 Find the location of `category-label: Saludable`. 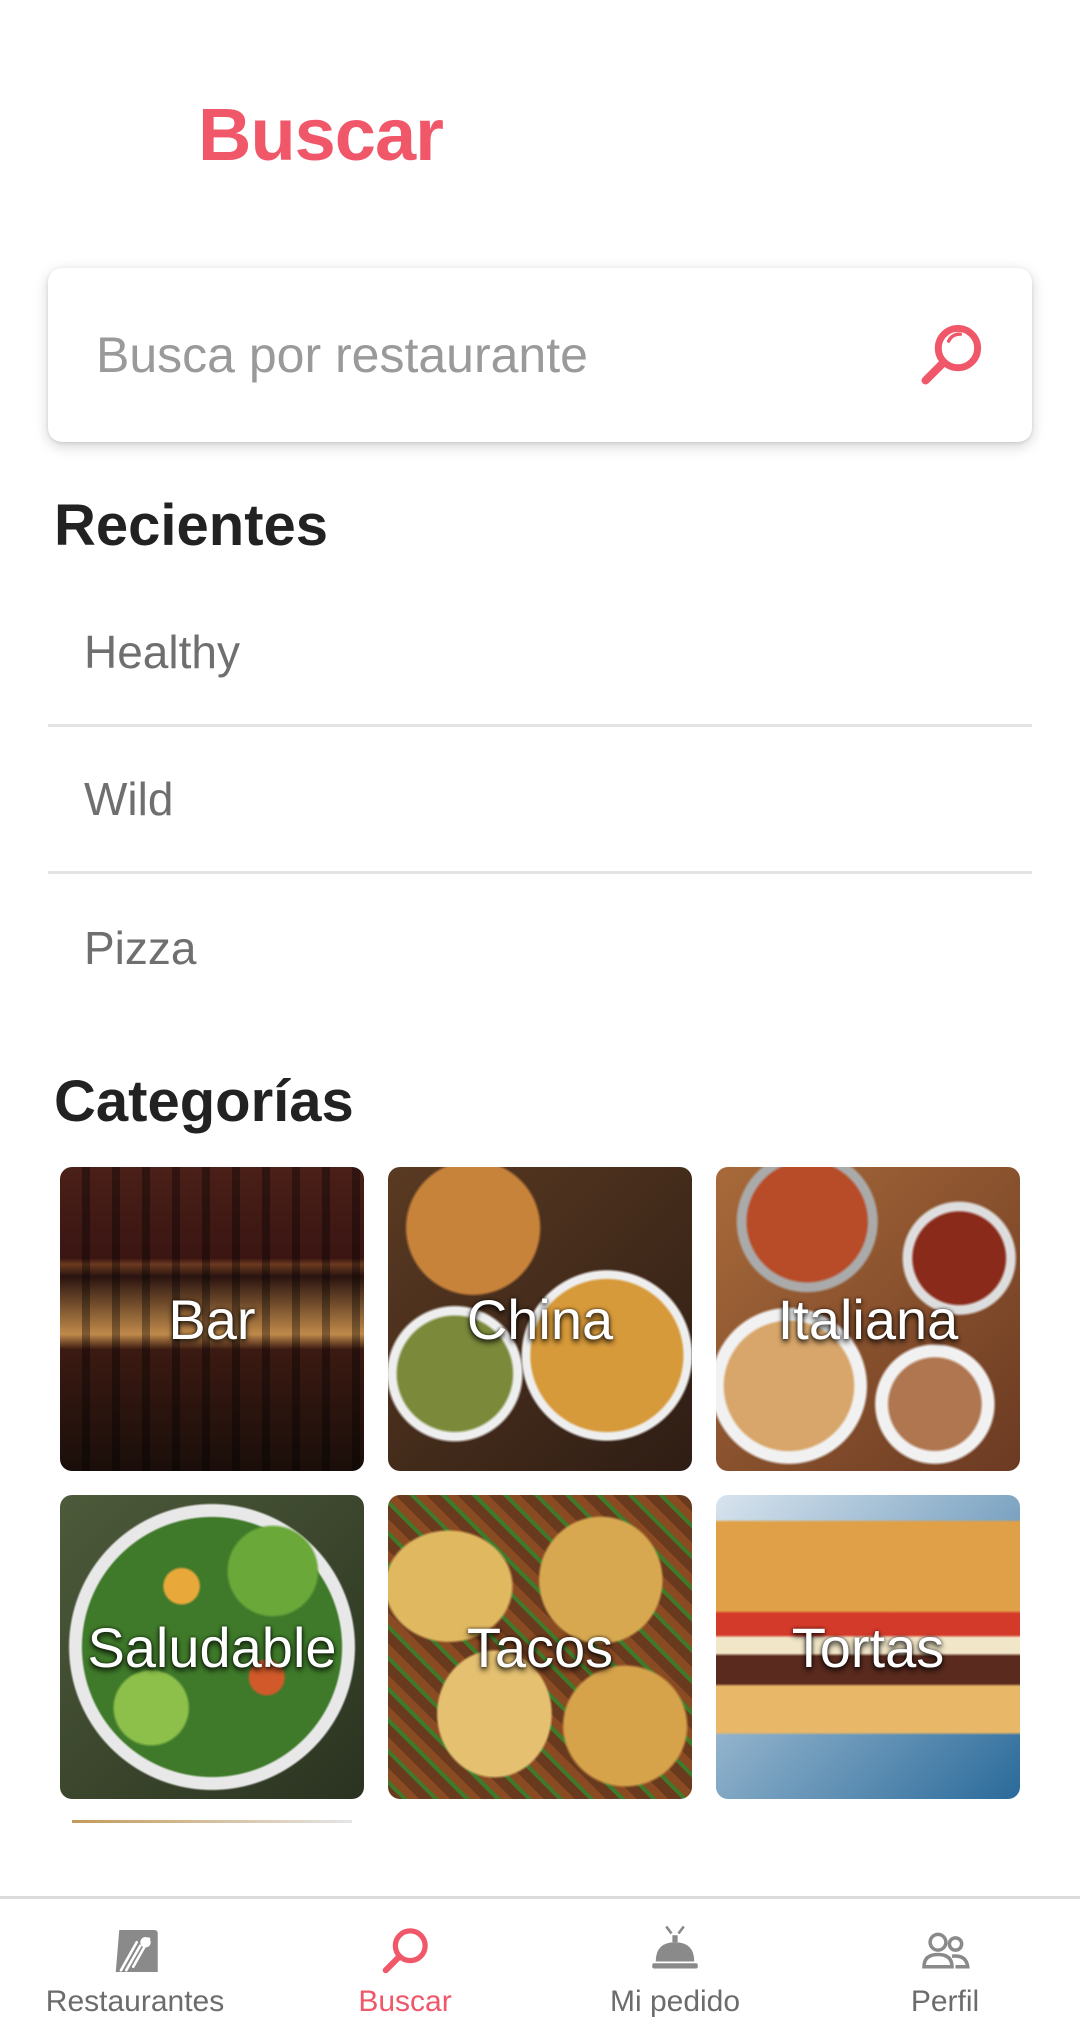

category-label: Saludable is located at coordinates (212, 1647).